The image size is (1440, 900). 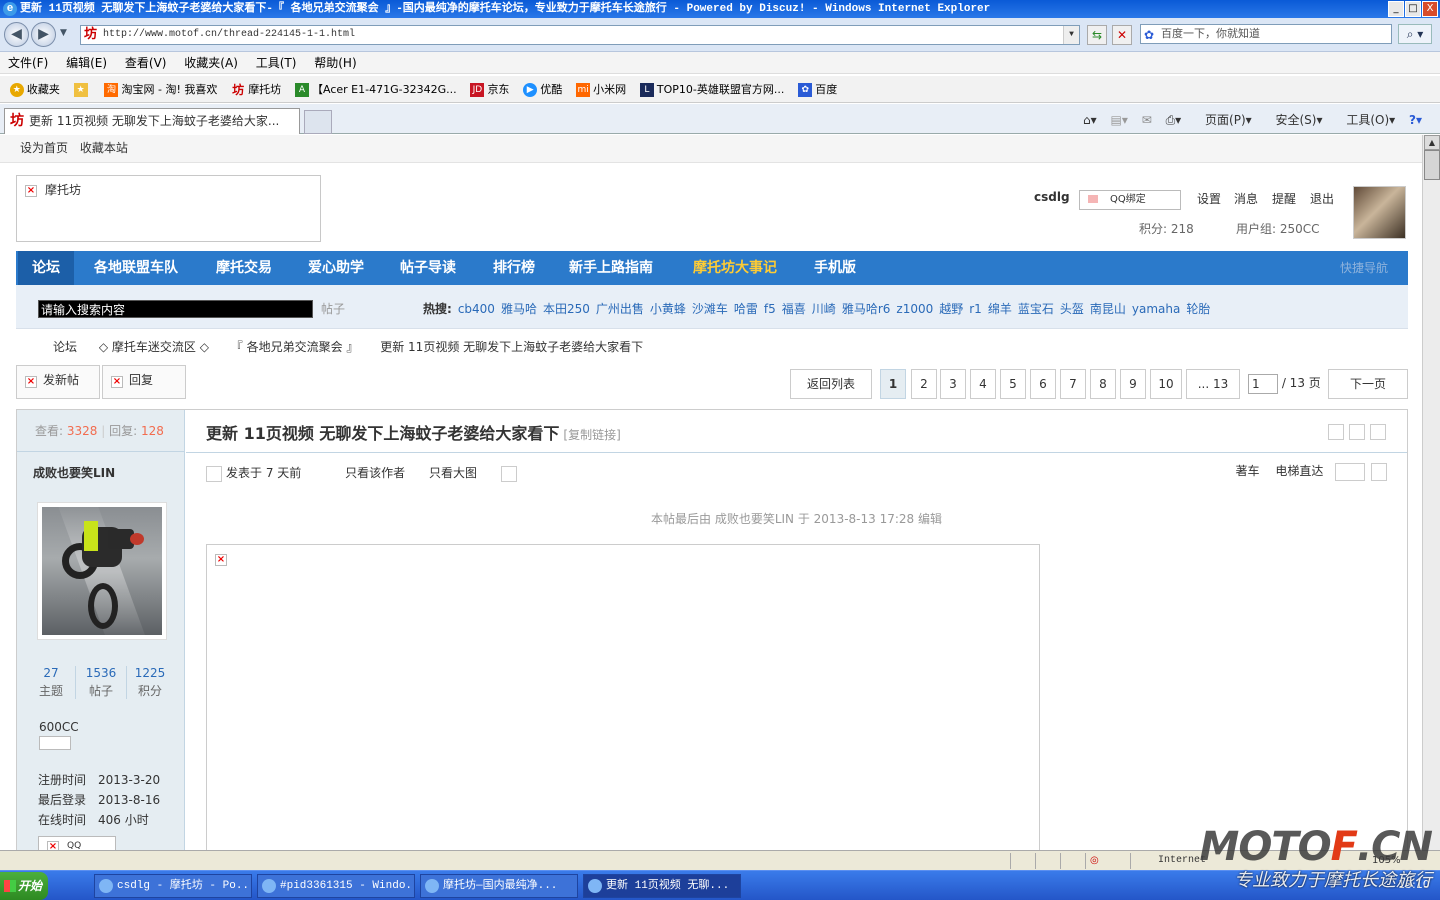 What do you see at coordinates (489, 89) in the screenshot?
I see `fav-jd: JD 京东` at bounding box center [489, 89].